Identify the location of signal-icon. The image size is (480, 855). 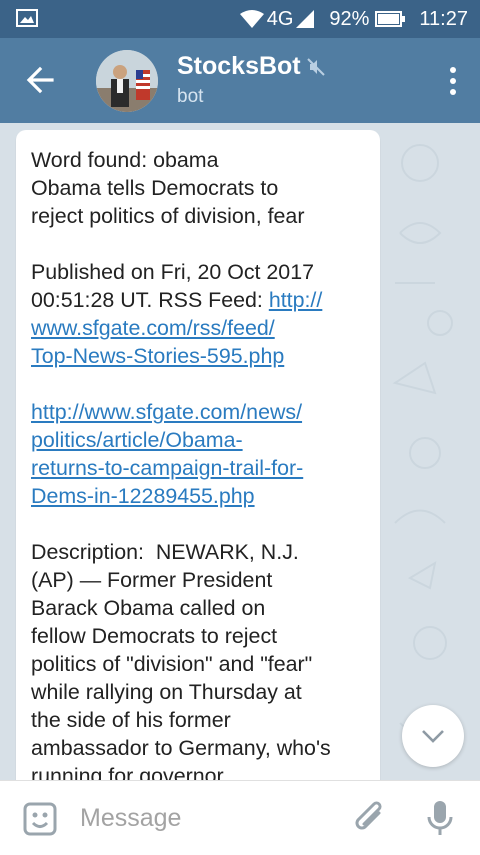
(305, 19).